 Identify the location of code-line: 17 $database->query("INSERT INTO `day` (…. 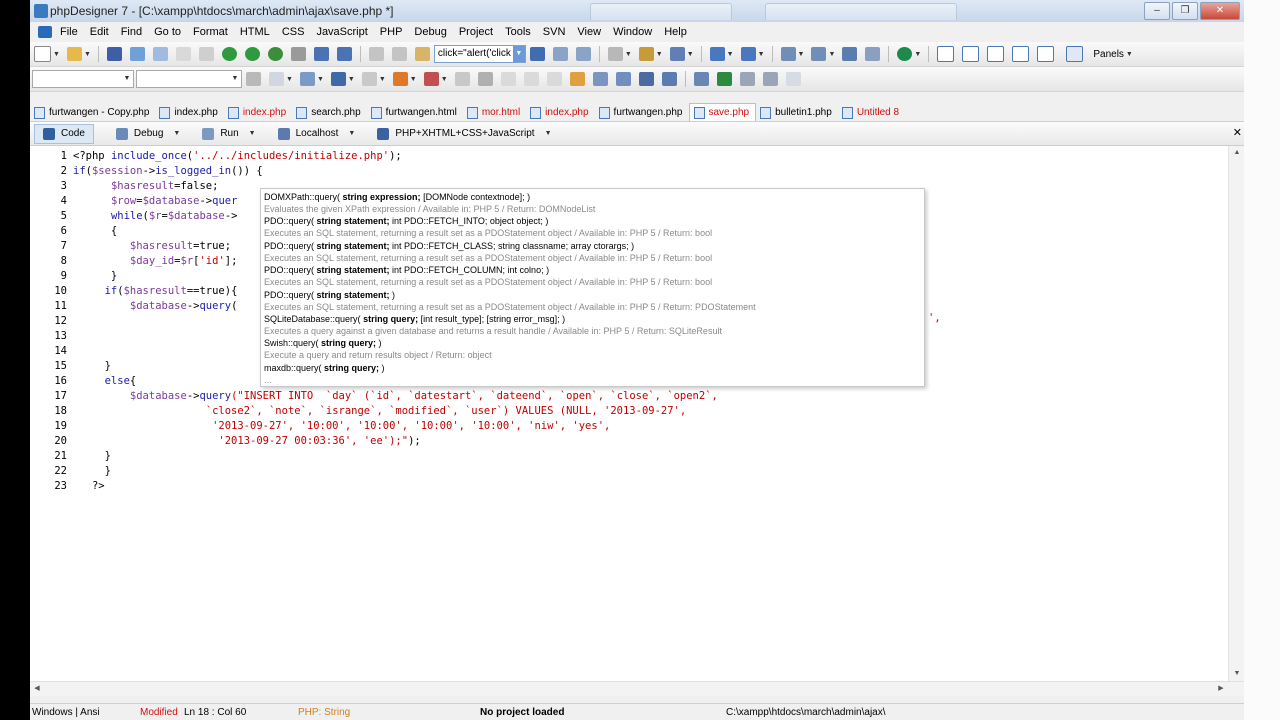
(625, 396).